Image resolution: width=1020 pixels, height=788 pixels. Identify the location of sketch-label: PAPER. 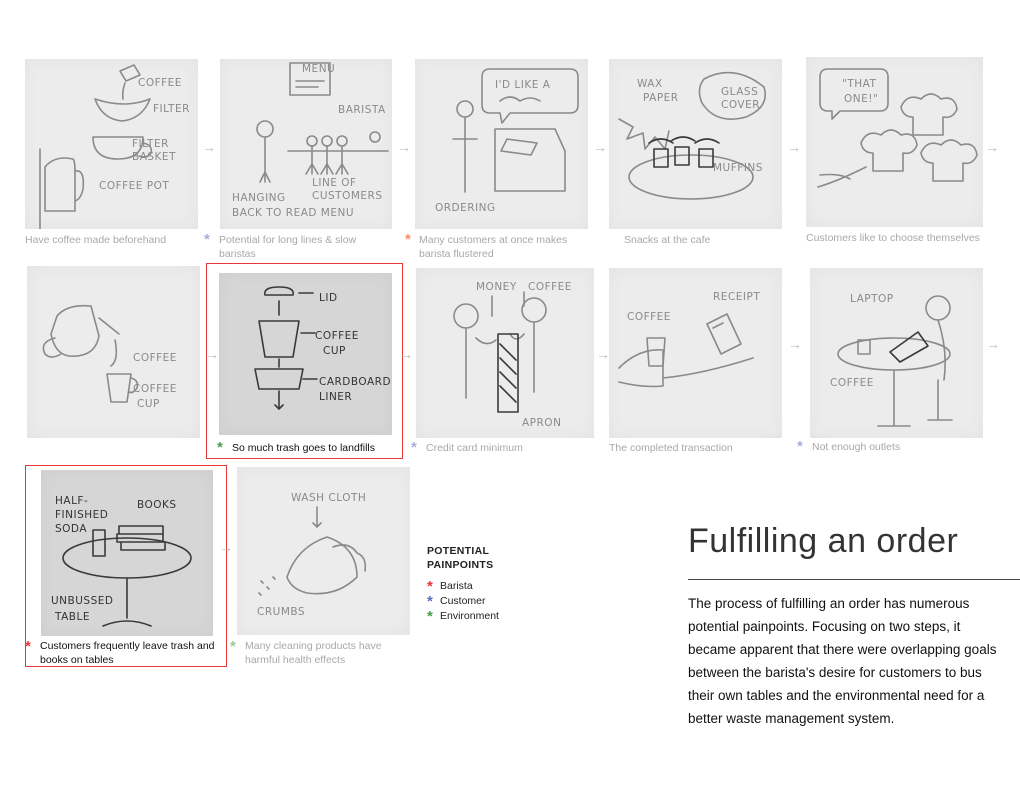
(661, 98).